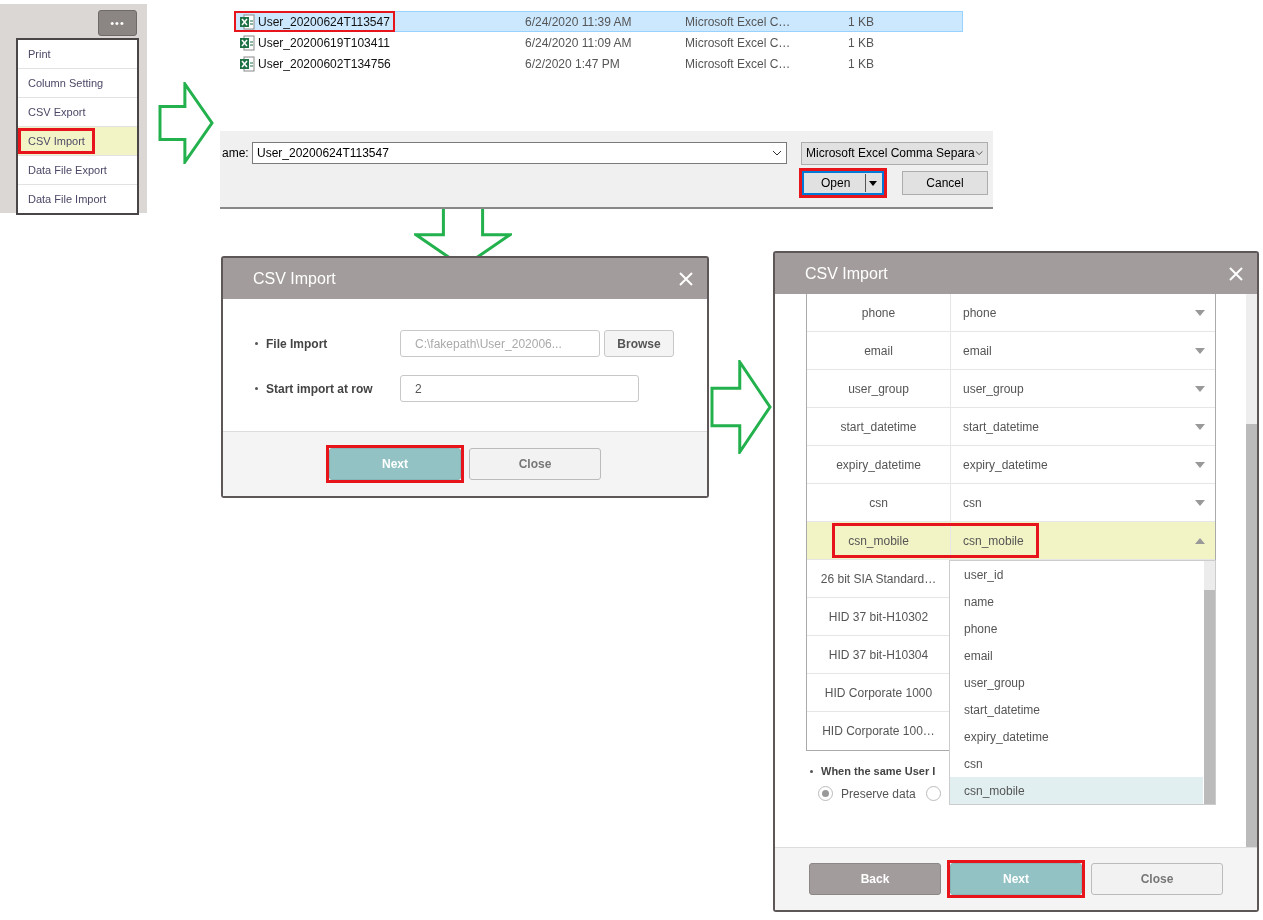 This screenshot has width=1263, height=920. Describe the element at coordinates (878, 426) in the screenshot. I see `column-name: start_datetime` at that location.